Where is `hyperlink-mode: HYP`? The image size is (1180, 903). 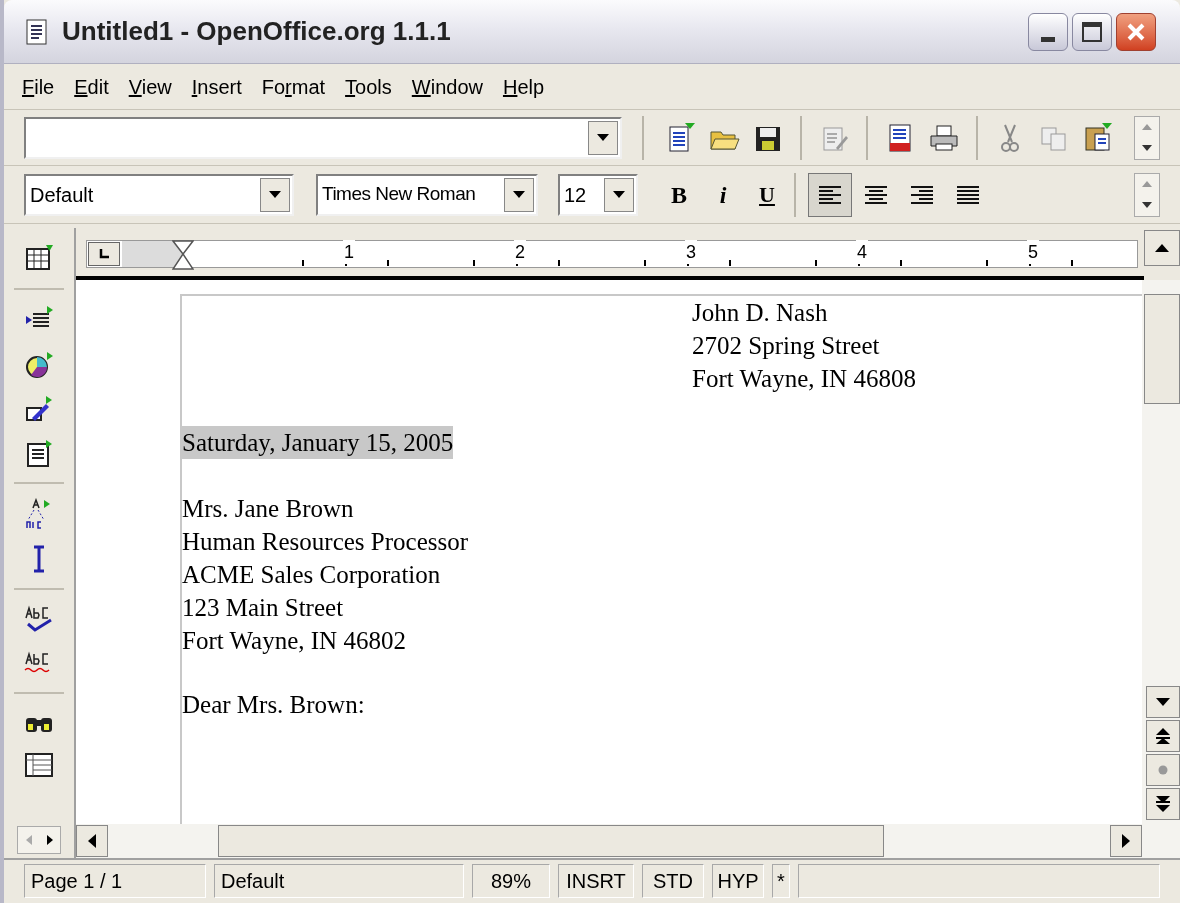 hyperlink-mode: HYP is located at coordinates (738, 881).